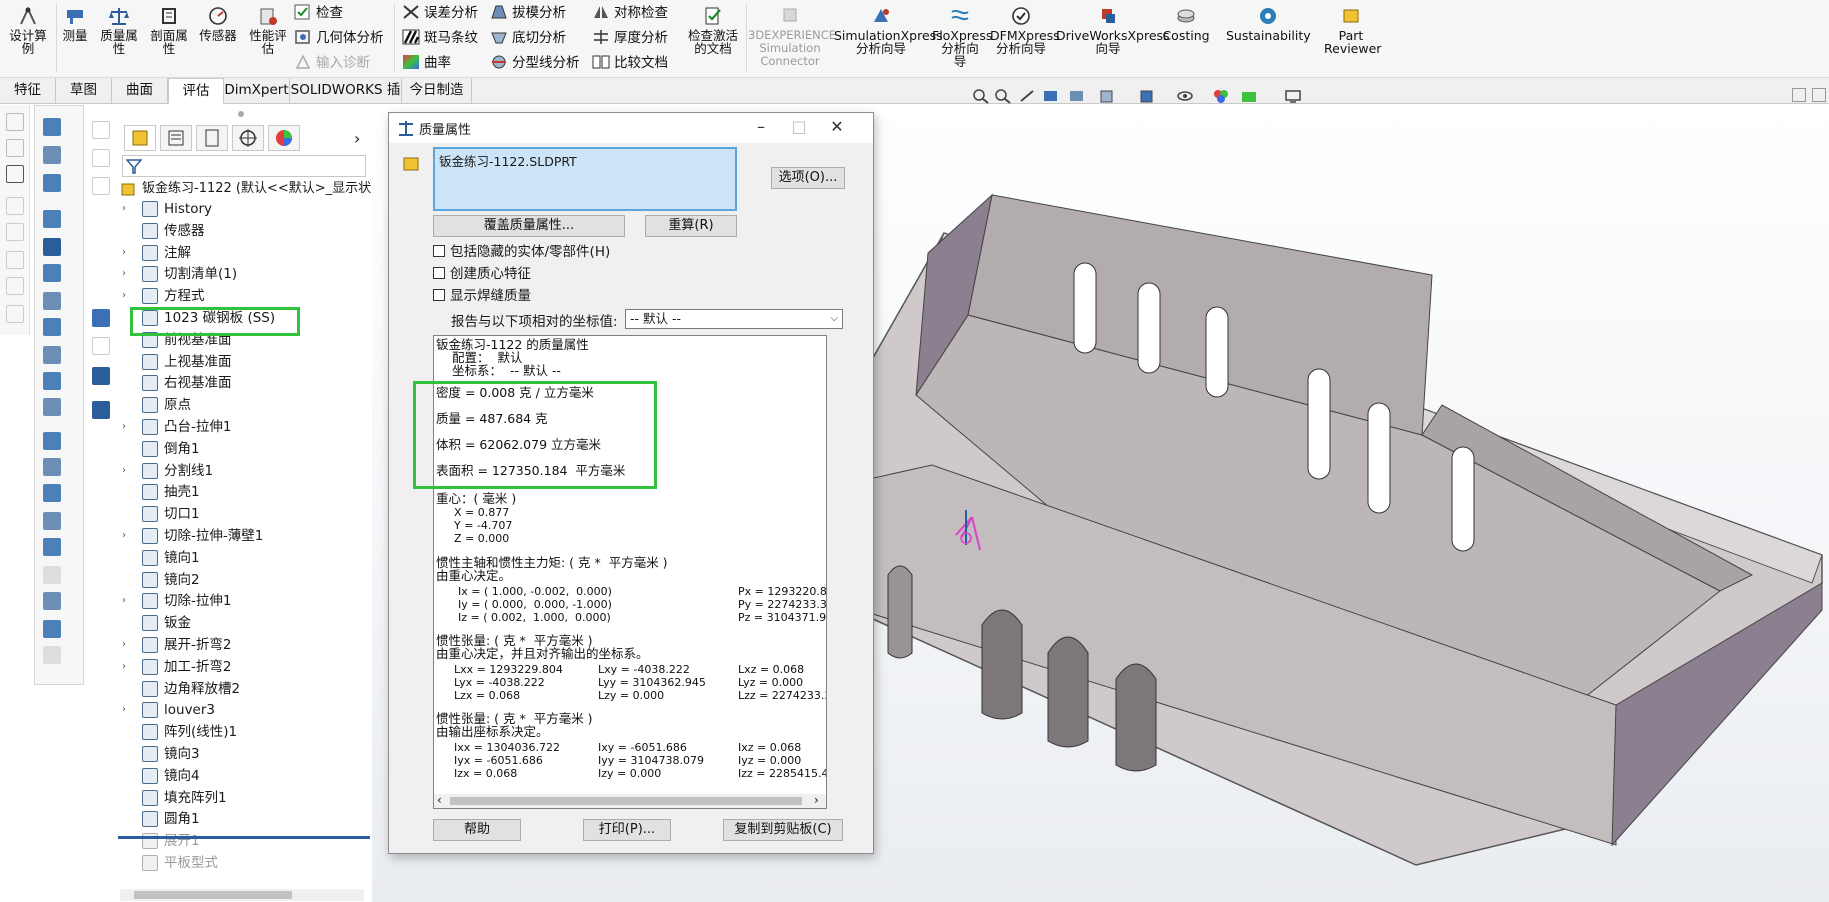 The height and width of the screenshot is (902, 1829). What do you see at coordinates (1025, 30) in the screenshot?
I see `dfmxpress-button: DFMXpress 分析向导` at bounding box center [1025, 30].